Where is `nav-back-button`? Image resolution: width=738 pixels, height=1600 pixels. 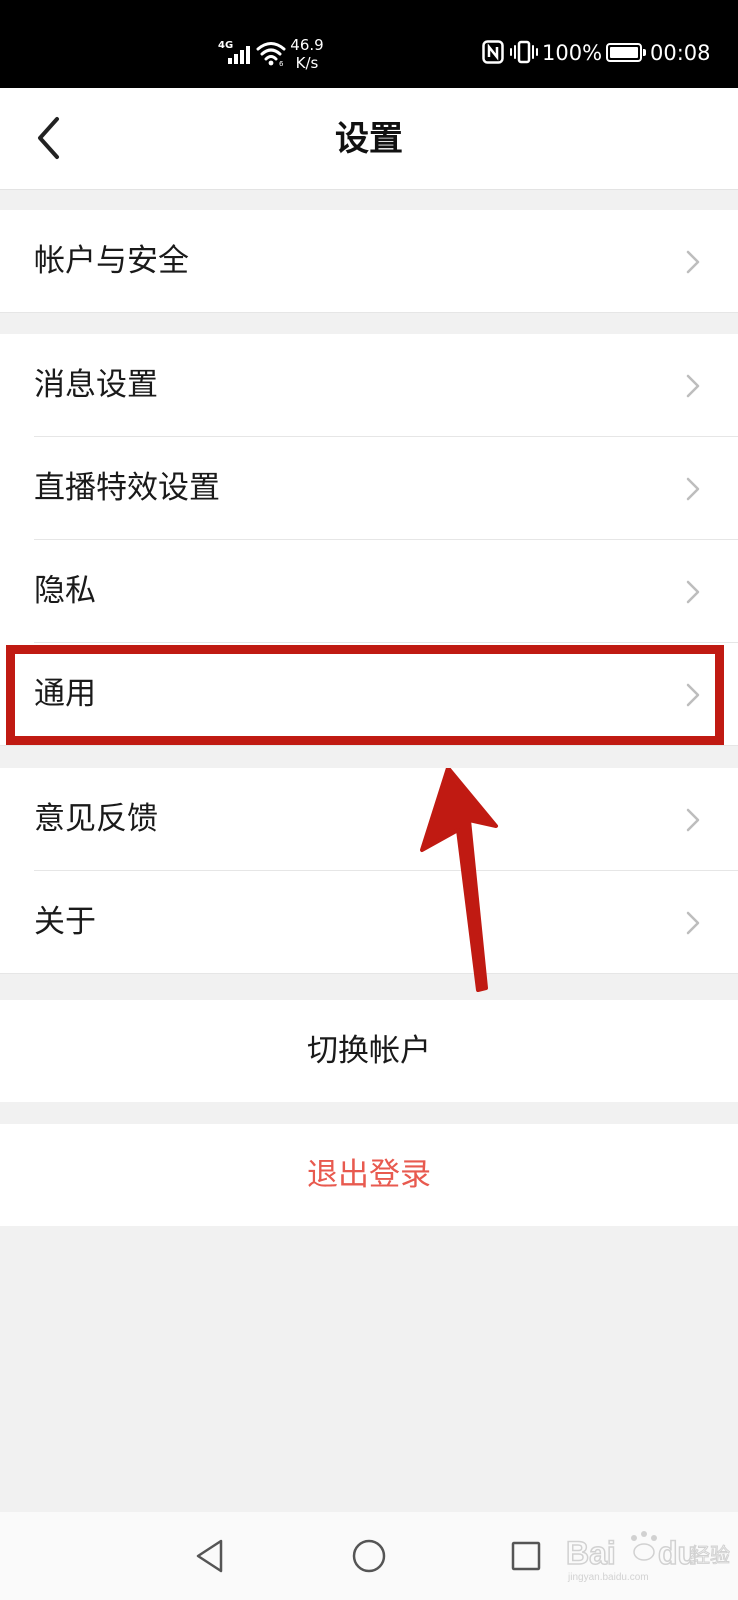
nav-back-button is located at coordinates (210, 1556).